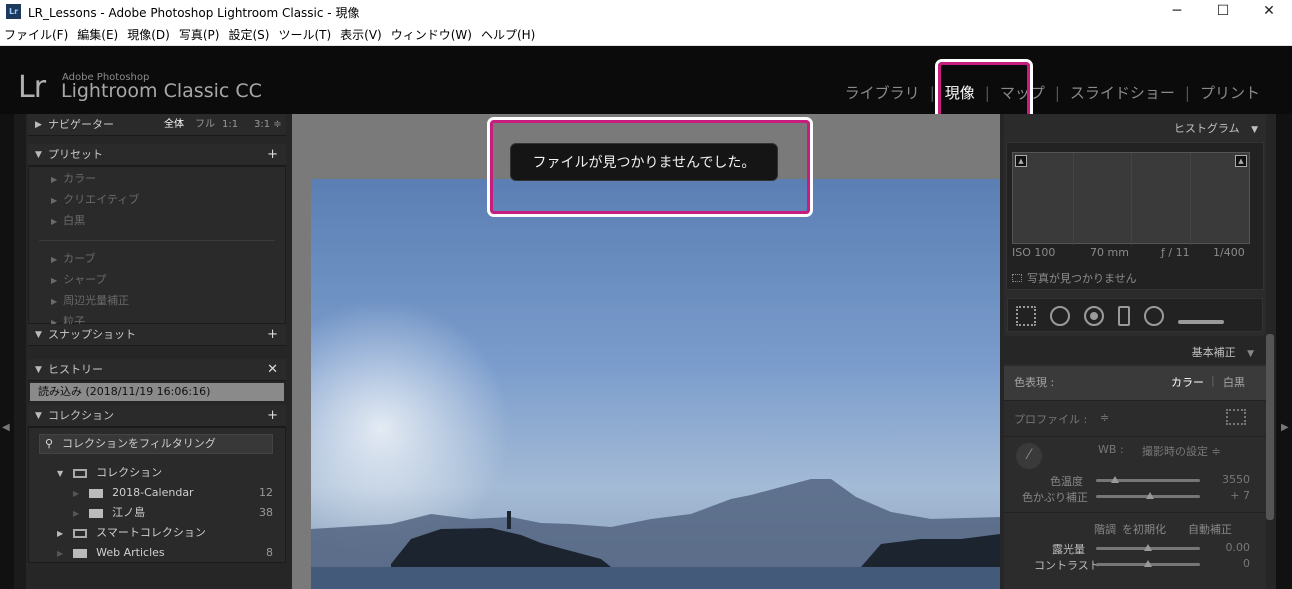  I want to click on tone-section: 階調 を初期化 自動補正 露光量 0.00 コントラスト 0, so click(1135, 550).